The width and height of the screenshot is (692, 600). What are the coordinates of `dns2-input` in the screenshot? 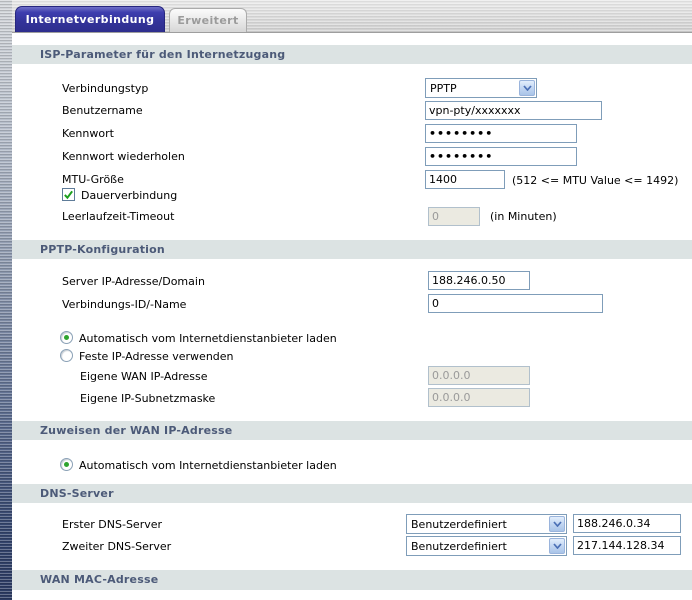 It's located at (627, 545).